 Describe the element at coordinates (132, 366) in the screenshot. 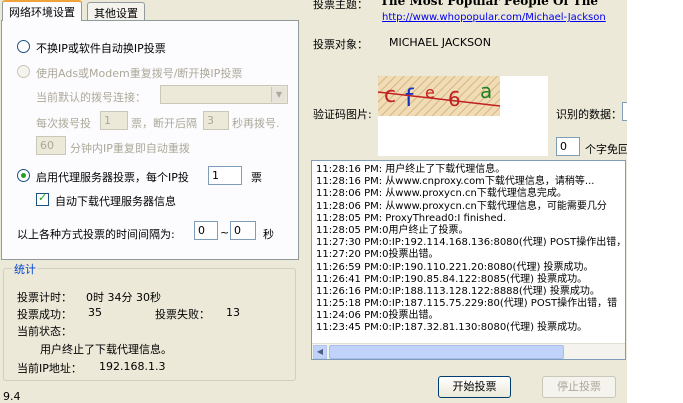

I see `ip-value: 192.168.1.3` at that location.